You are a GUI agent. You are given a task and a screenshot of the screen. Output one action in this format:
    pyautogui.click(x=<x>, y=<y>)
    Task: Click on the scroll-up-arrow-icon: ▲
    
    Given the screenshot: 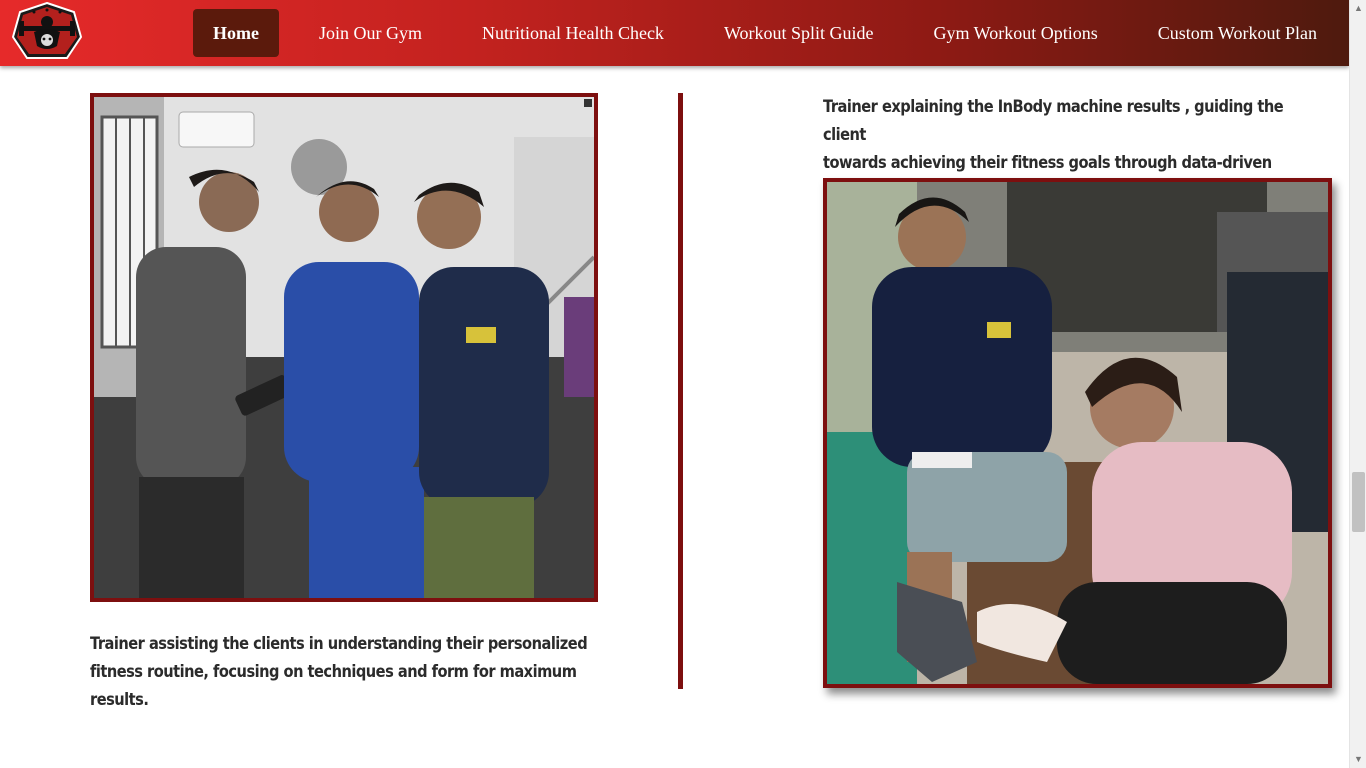 What is the action you would take?
    pyautogui.click(x=1358, y=8)
    